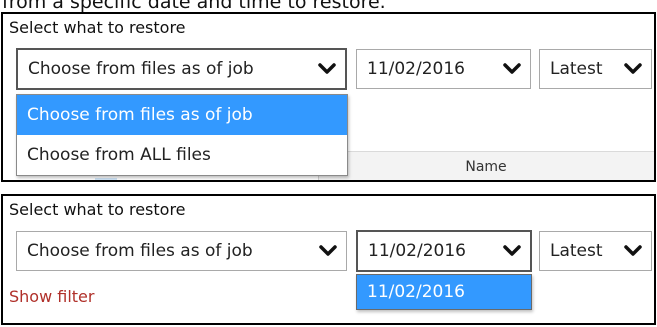 The width and height of the screenshot is (657, 327). I want to click on date-select-menu: 11/02/2016, so click(444, 292).